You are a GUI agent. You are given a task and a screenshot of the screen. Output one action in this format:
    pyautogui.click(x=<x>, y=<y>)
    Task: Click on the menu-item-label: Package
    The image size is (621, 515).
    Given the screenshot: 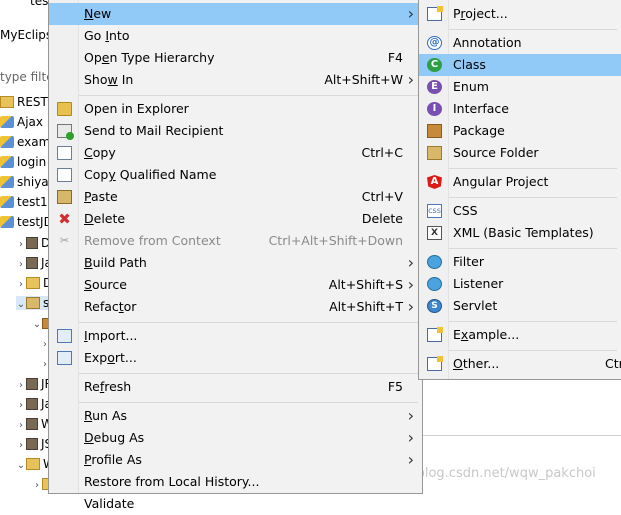 What is the action you would take?
    pyautogui.click(x=479, y=130)
    